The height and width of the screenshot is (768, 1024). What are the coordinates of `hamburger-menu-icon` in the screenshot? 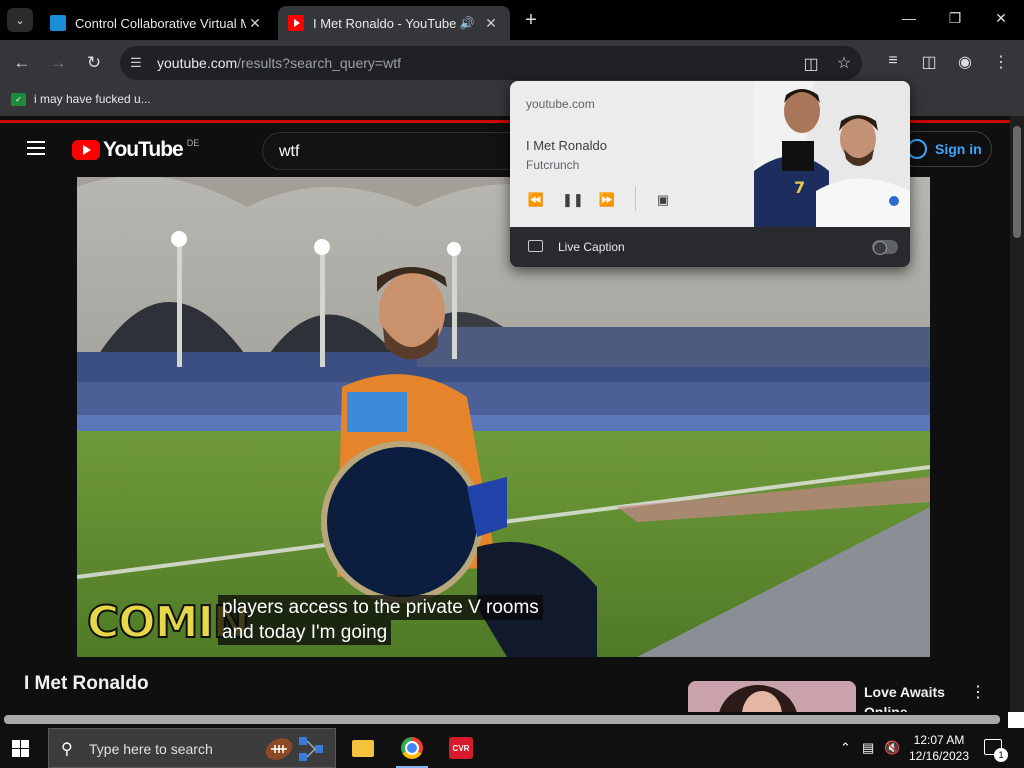 It's located at (36, 148).